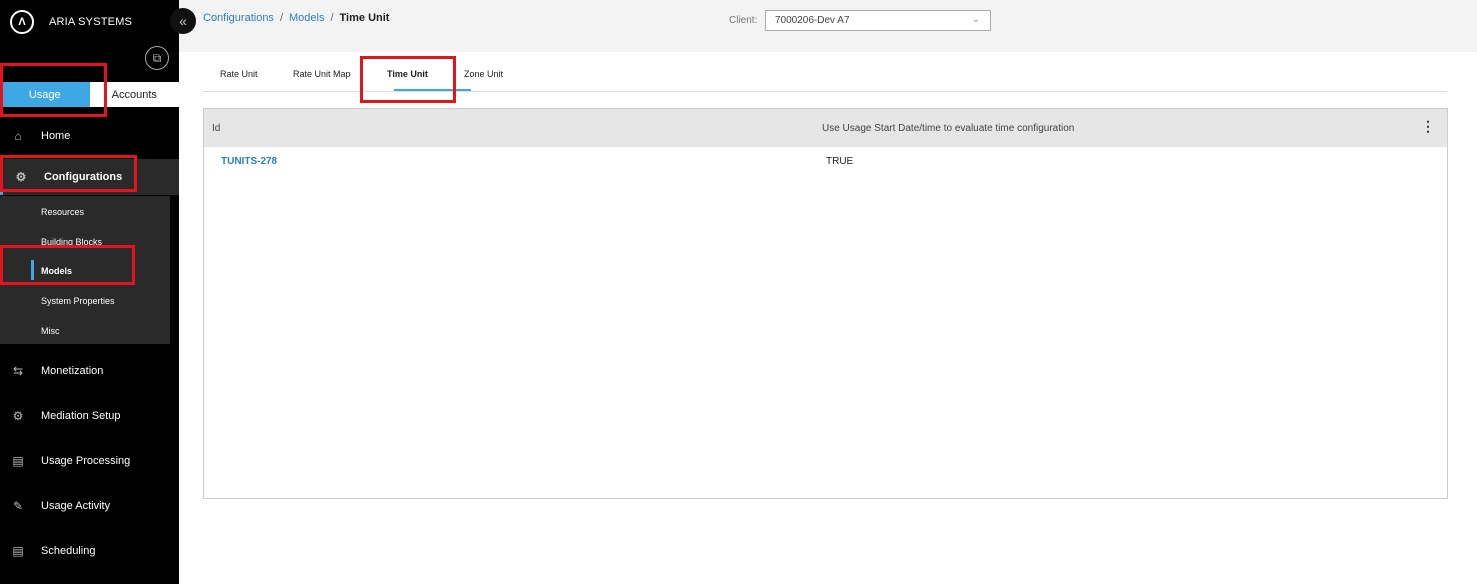 The width and height of the screenshot is (1477, 584). I want to click on sidebar-item-label: Mediation Setup, so click(81, 416).